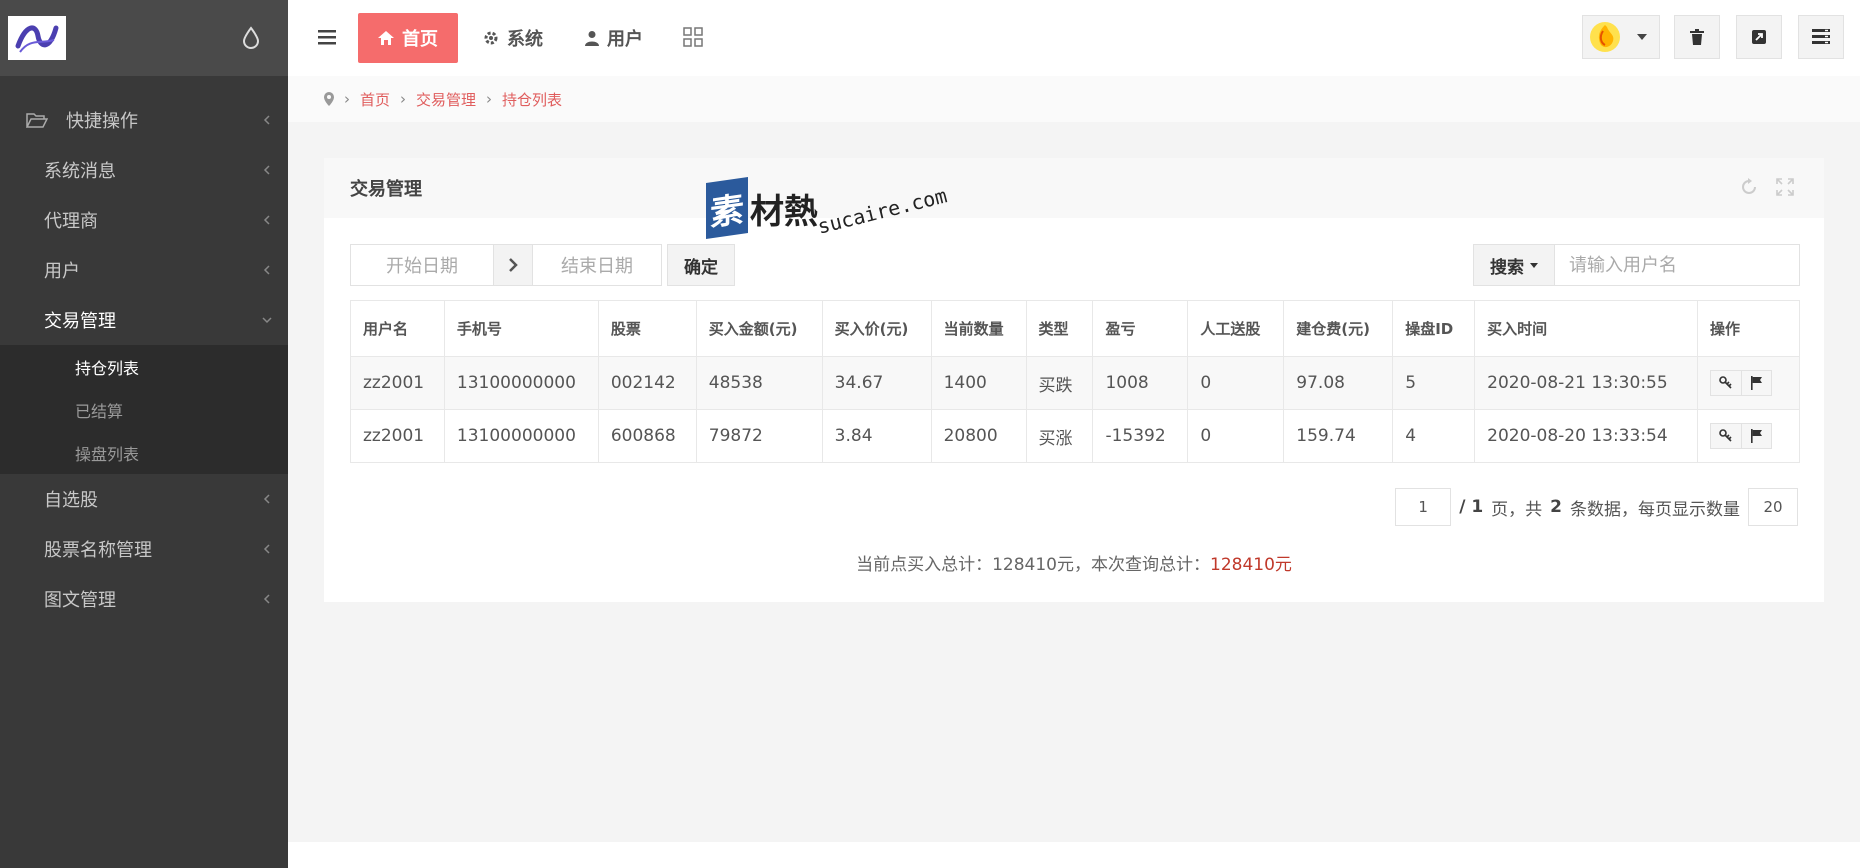  What do you see at coordinates (1621, 37) in the screenshot?
I see `user-avatar-dropdown` at bounding box center [1621, 37].